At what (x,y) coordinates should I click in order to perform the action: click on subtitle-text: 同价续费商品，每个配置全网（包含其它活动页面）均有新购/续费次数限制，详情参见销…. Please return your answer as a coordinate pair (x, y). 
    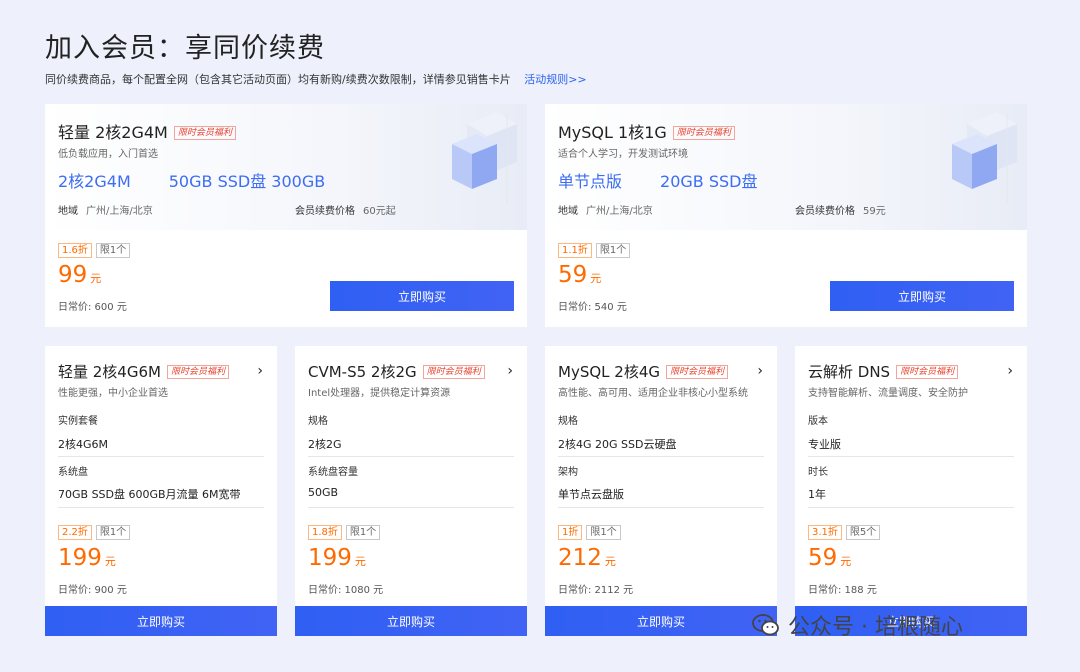
    Looking at the image, I should click on (278, 79).